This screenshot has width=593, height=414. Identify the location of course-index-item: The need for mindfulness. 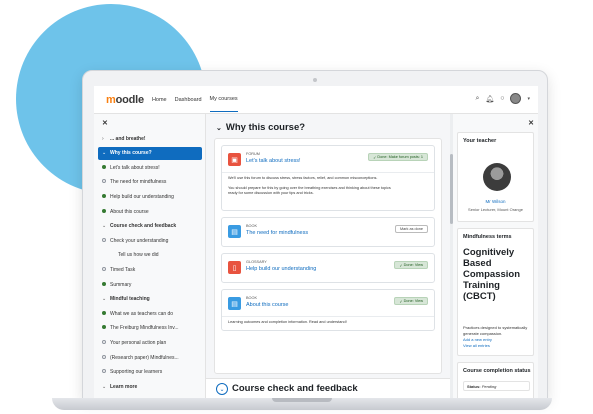
(150, 182).